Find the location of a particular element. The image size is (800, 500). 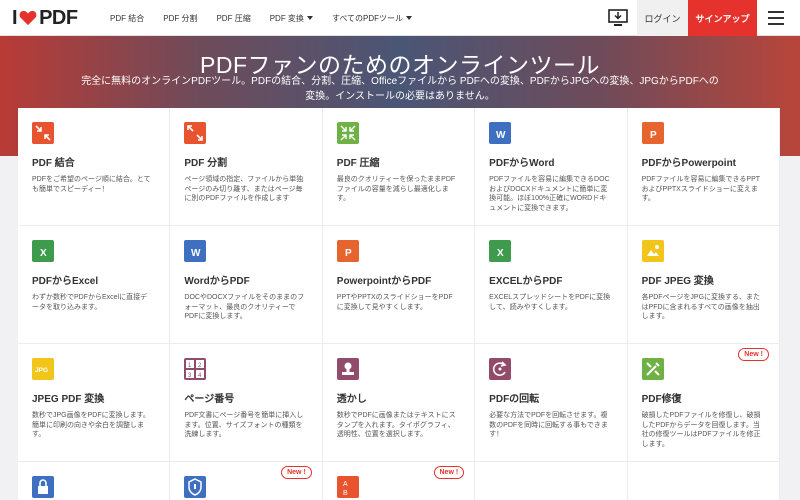

watermark-icon is located at coordinates (347, 369).